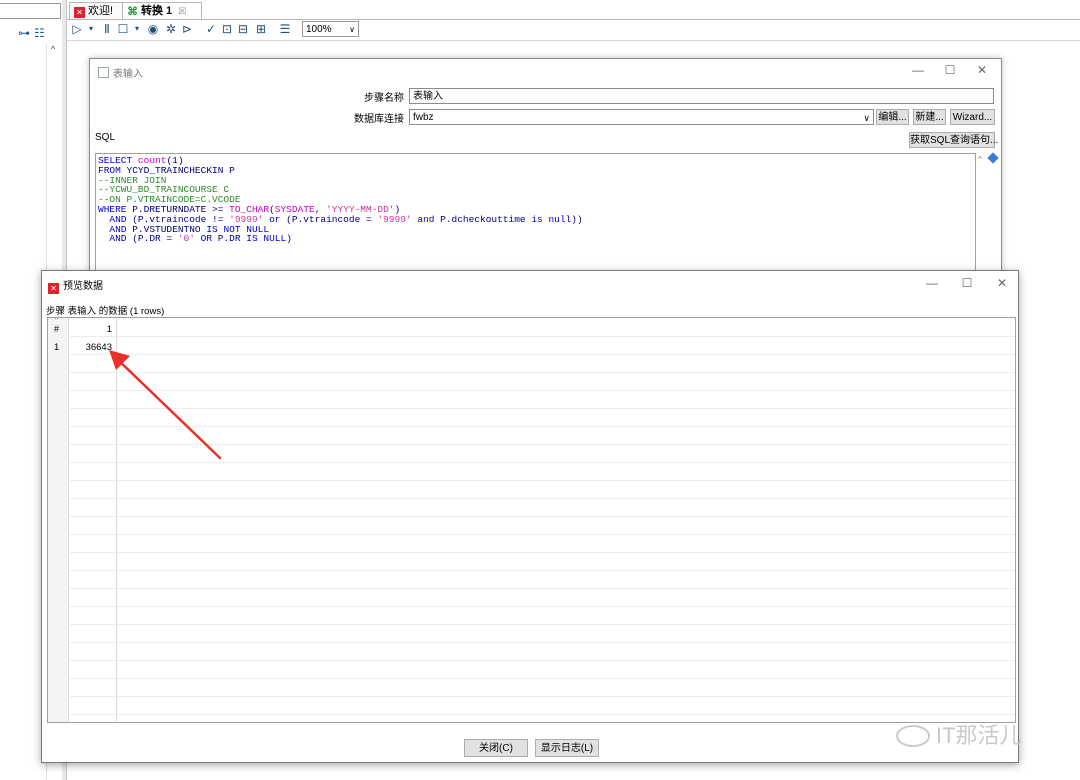 The image size is (1080, 780). Describe the element at coordinates (187, 29) in the screenshot. I see `replay-icon: ⊳` at that location.